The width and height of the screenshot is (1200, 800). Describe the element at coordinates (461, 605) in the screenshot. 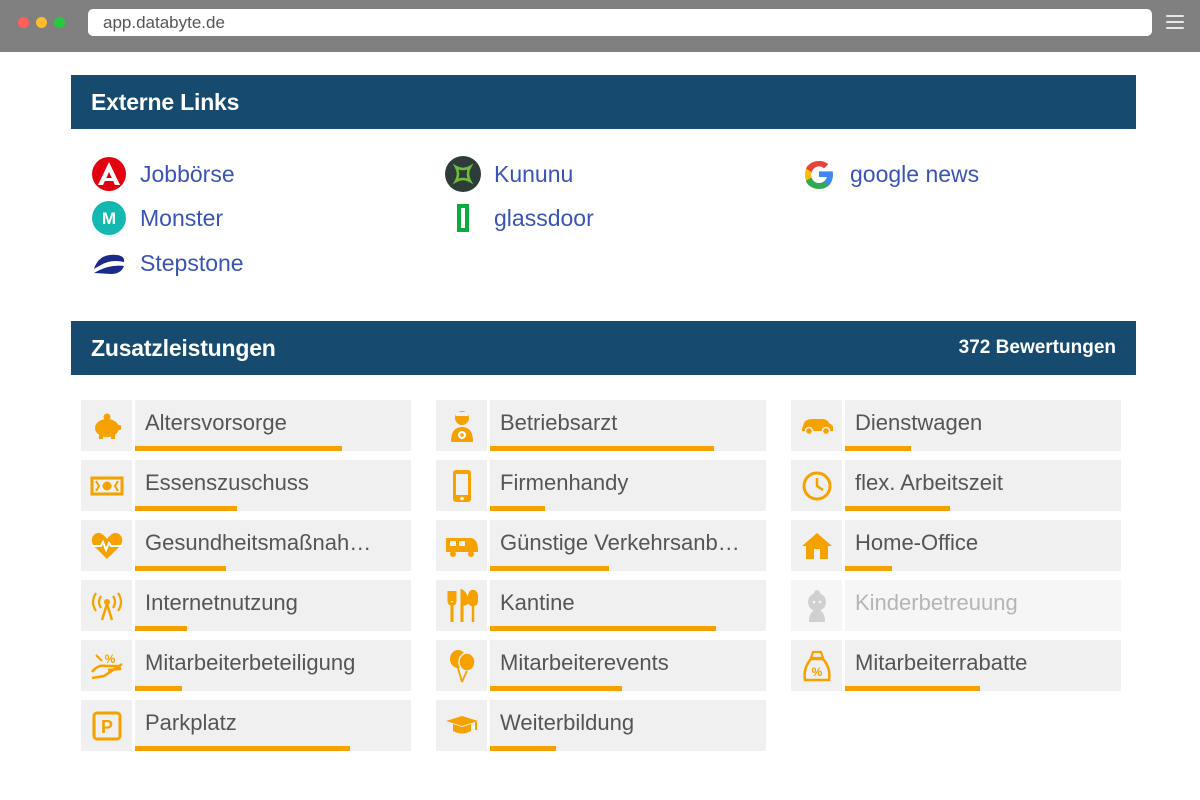

I see `cutlery-icon` at that location.